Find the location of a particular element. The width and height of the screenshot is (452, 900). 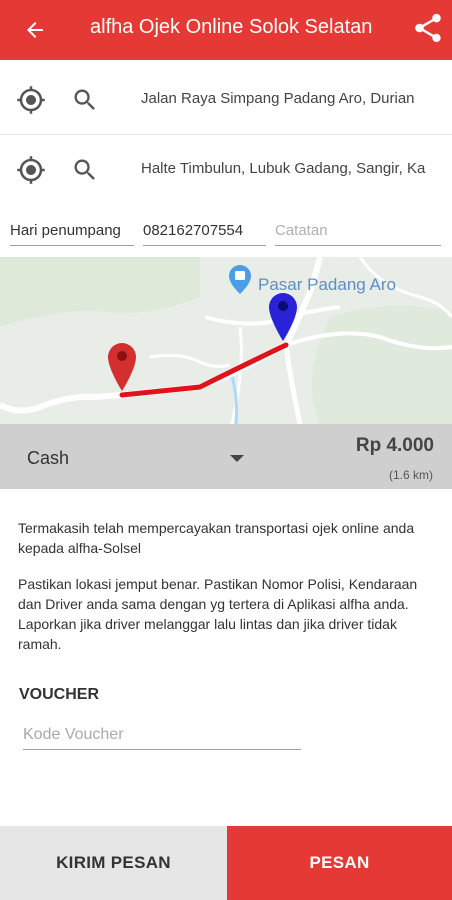

share-button is located at coordinates (428, 28).